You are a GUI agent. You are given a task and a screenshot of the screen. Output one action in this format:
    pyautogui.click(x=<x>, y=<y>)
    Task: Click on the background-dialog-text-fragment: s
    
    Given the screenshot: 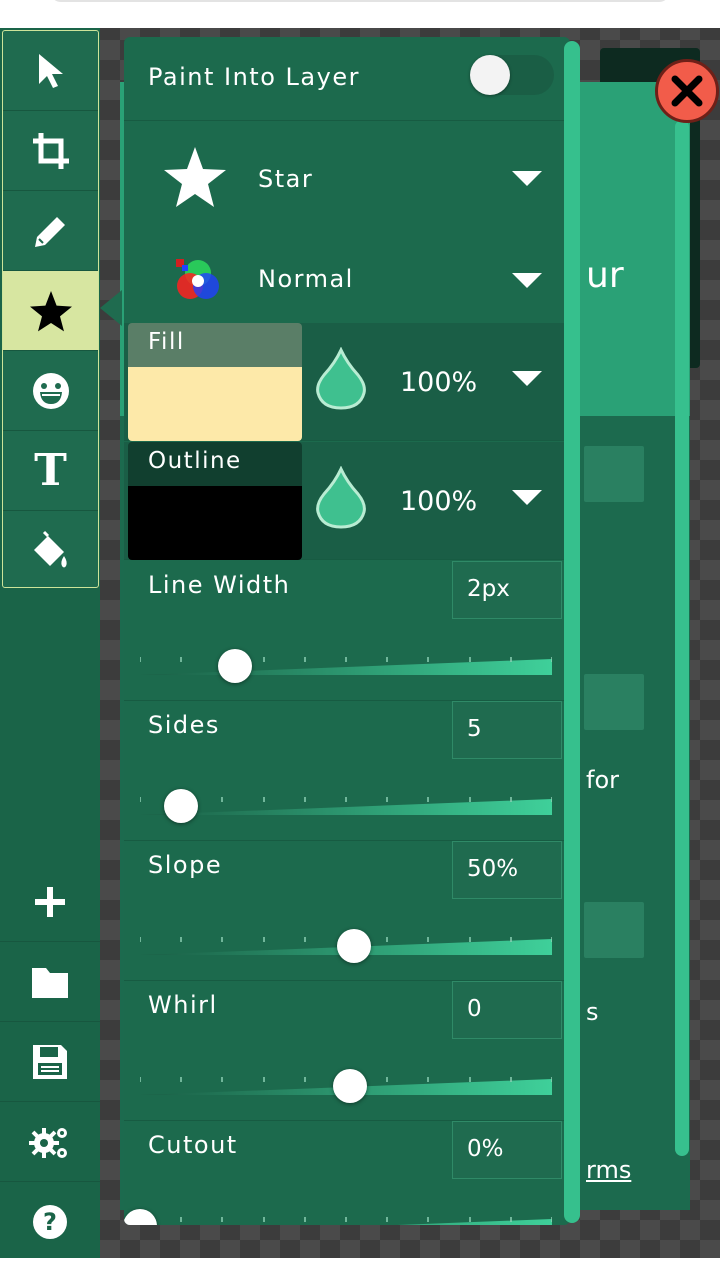 What is the action you would take?
    pyautogui.click(x=592, y=1012)
    